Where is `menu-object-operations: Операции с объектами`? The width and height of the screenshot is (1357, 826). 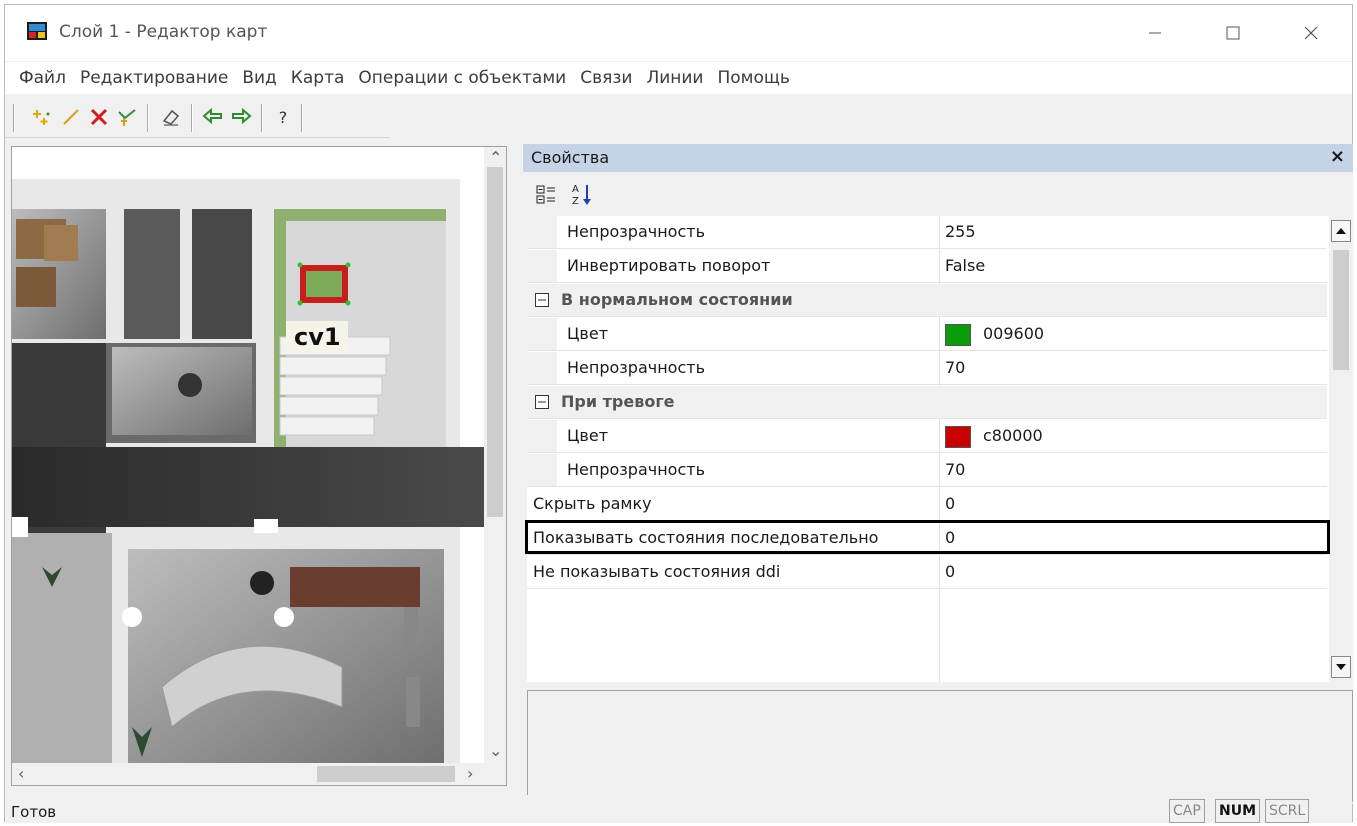 menu-object-operations: Операции с объектами is located at coordinates (462, 78).